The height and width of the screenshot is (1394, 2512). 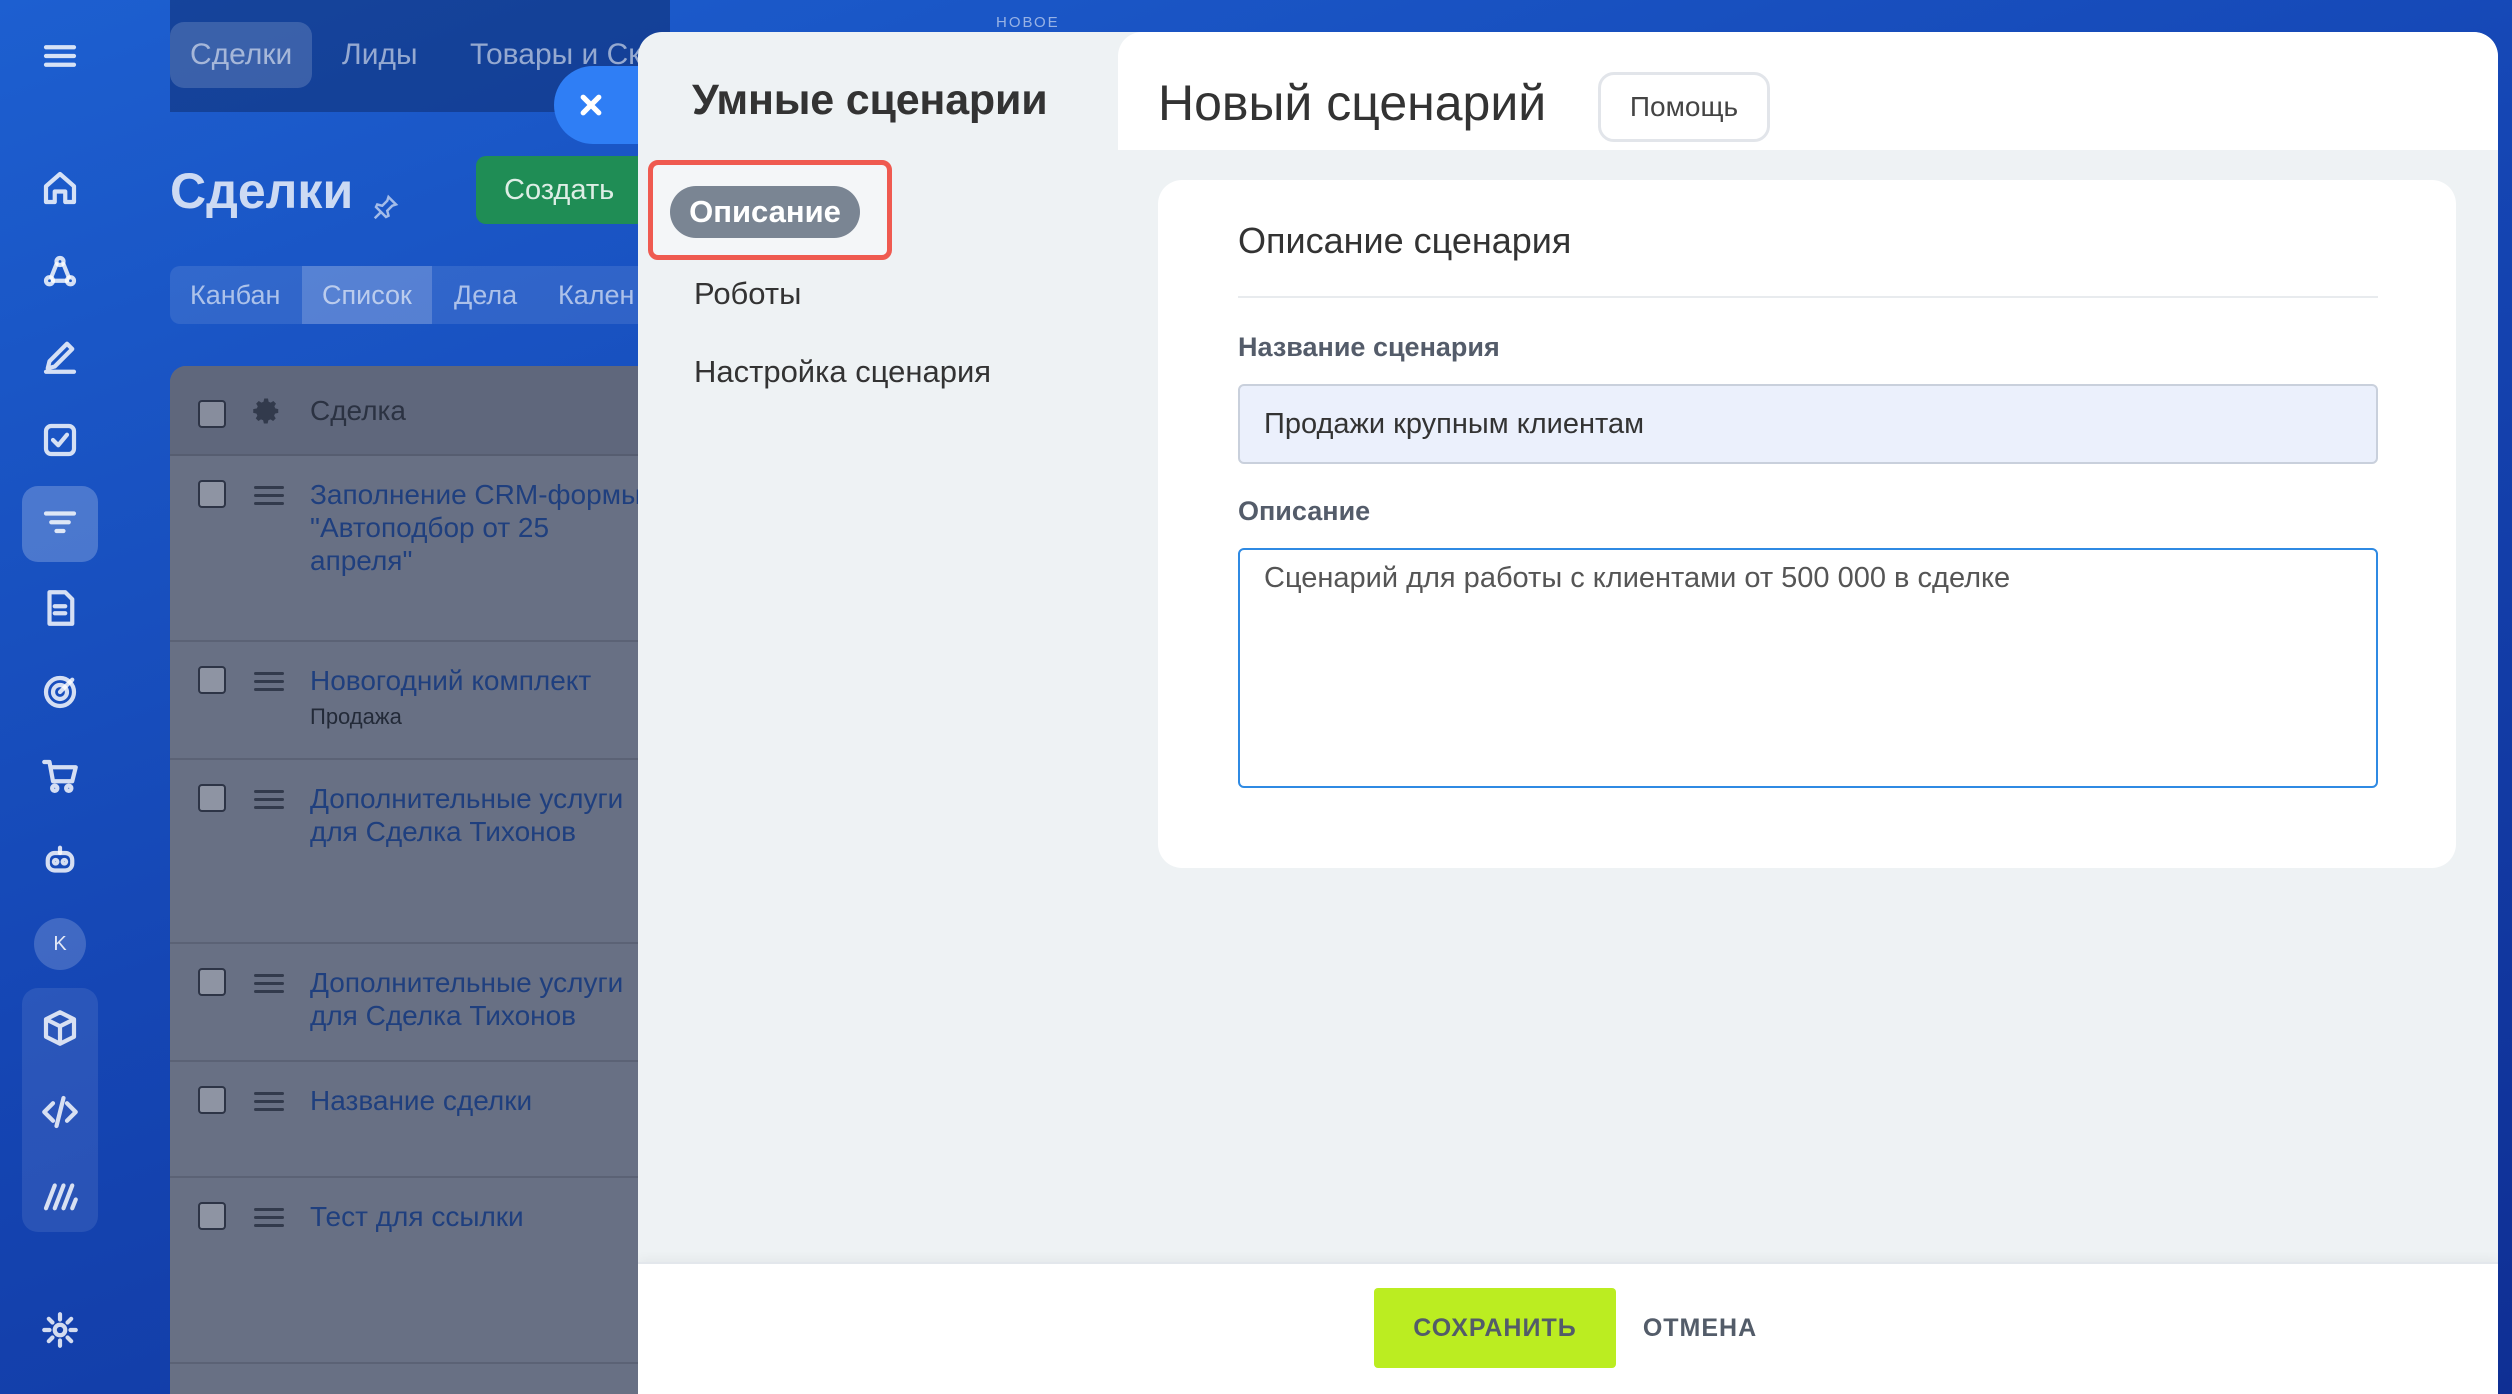 I want to click on deal-title-link: Название сделки, so click(x=490, y=1100).